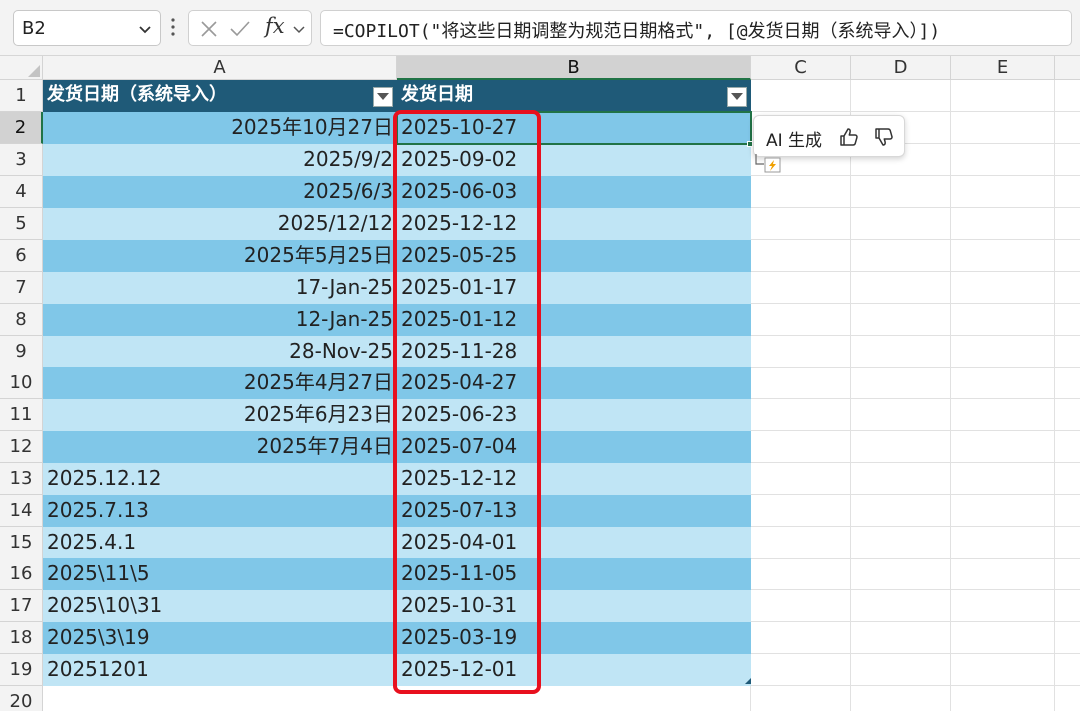 This screenshot has width=1080, height=711. What do you see at coordinates (137, 94) in the screenshot?
I see `header-a-label: 发货日期（系统导入）` at bounding box center [137, 94].